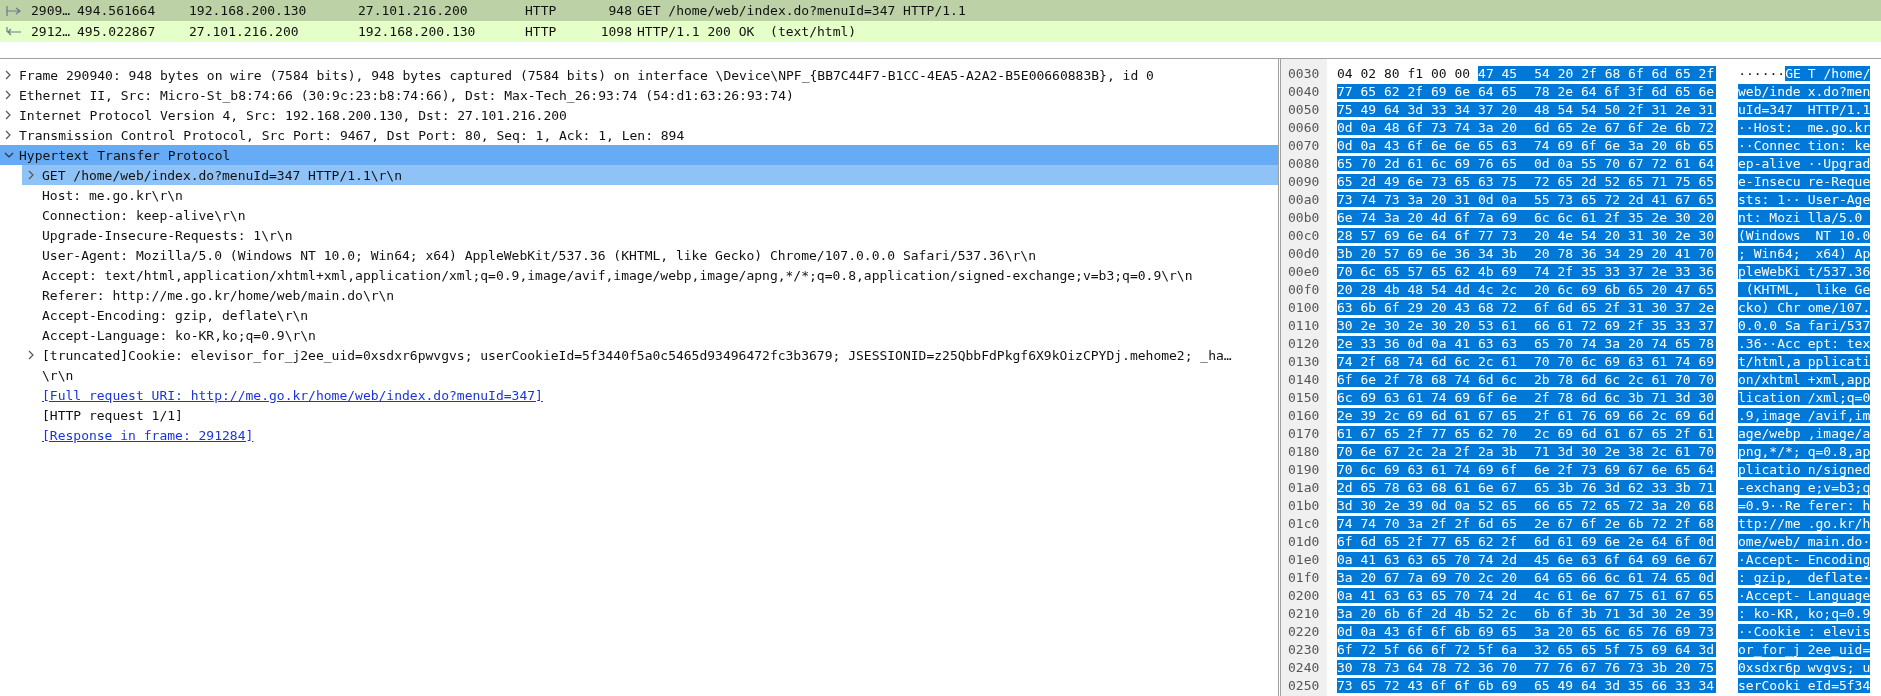  I want to click on tree-row: Frame 290940: 948 bytes on wire (7584 bits), 948 bytes captured (7584 bits) on interface \Device\NPF_{BB7C44F7-B1CC-4EA5-A2A2-B5E00660883B}, id 0, so click(639, 75).